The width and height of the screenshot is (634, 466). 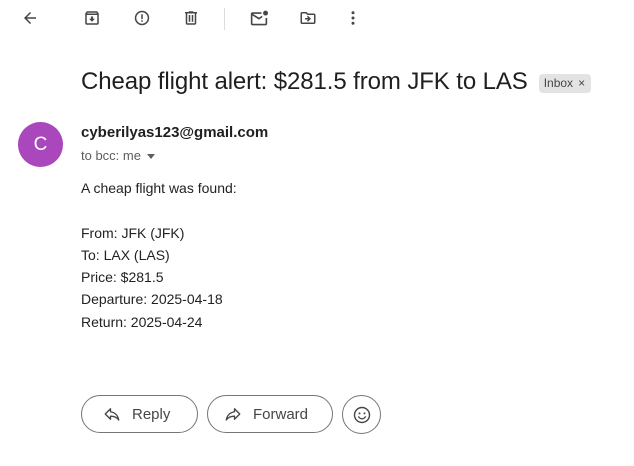 What do you see at coordinates (281, 414) in the screenshot?
I see `forward-label: Forward` at bounding box center [281, 414].